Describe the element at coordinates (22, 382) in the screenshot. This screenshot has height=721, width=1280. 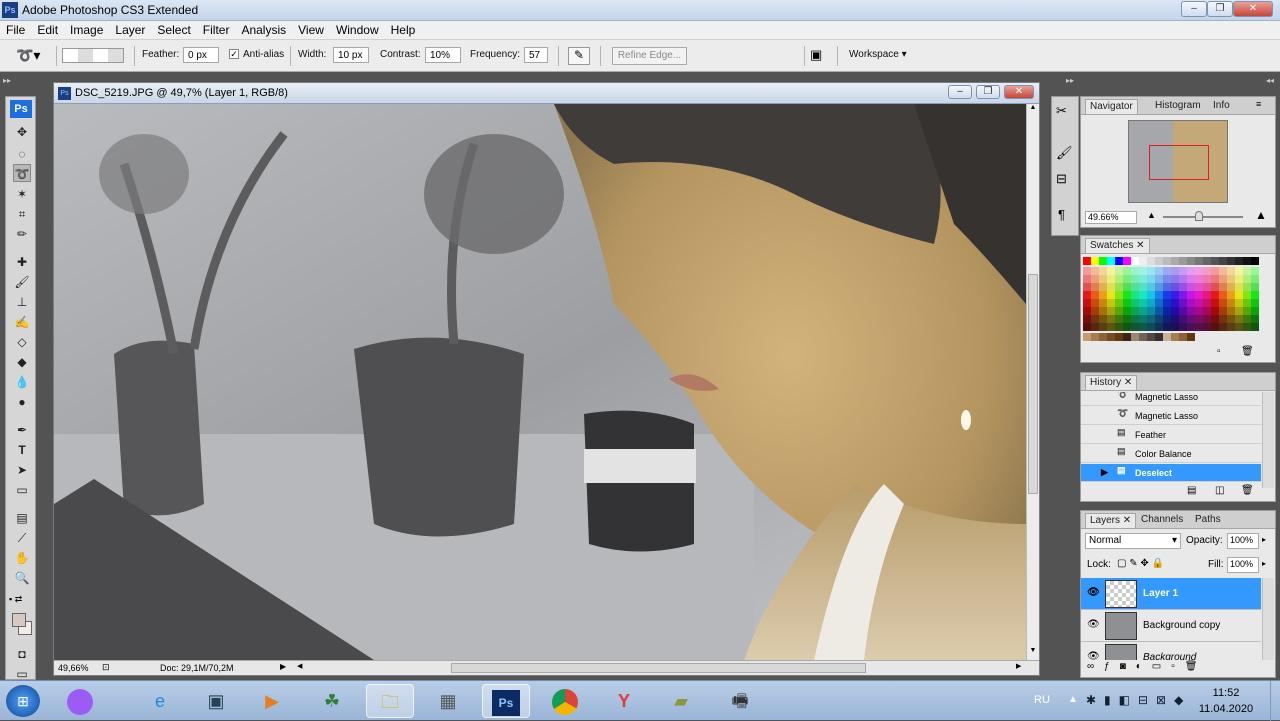
I see `blur-tool-icon: 💧` at that location.